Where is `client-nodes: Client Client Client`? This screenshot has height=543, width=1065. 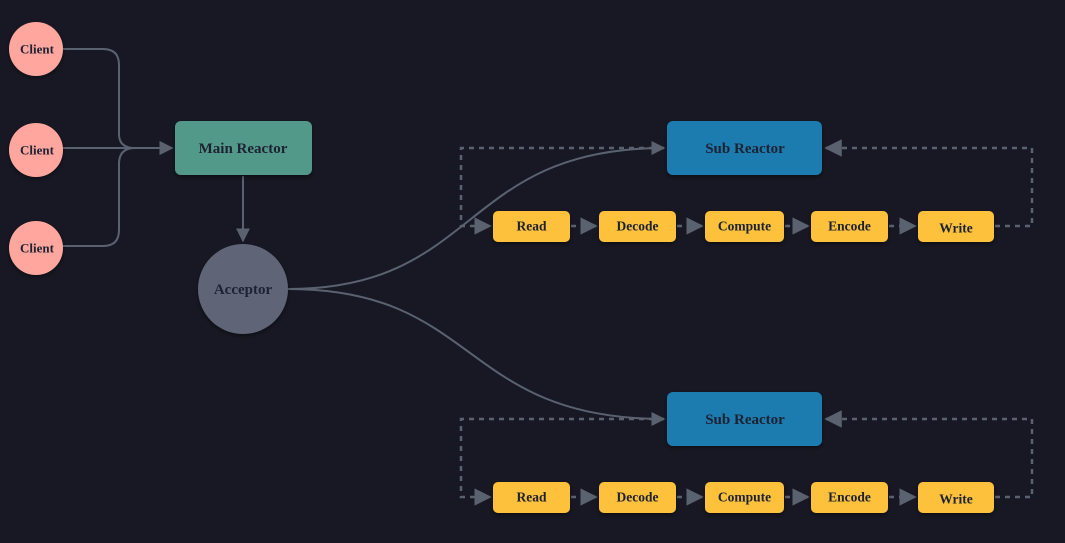 client-nodes: Client Client Client is located at coordinates (36, 148).